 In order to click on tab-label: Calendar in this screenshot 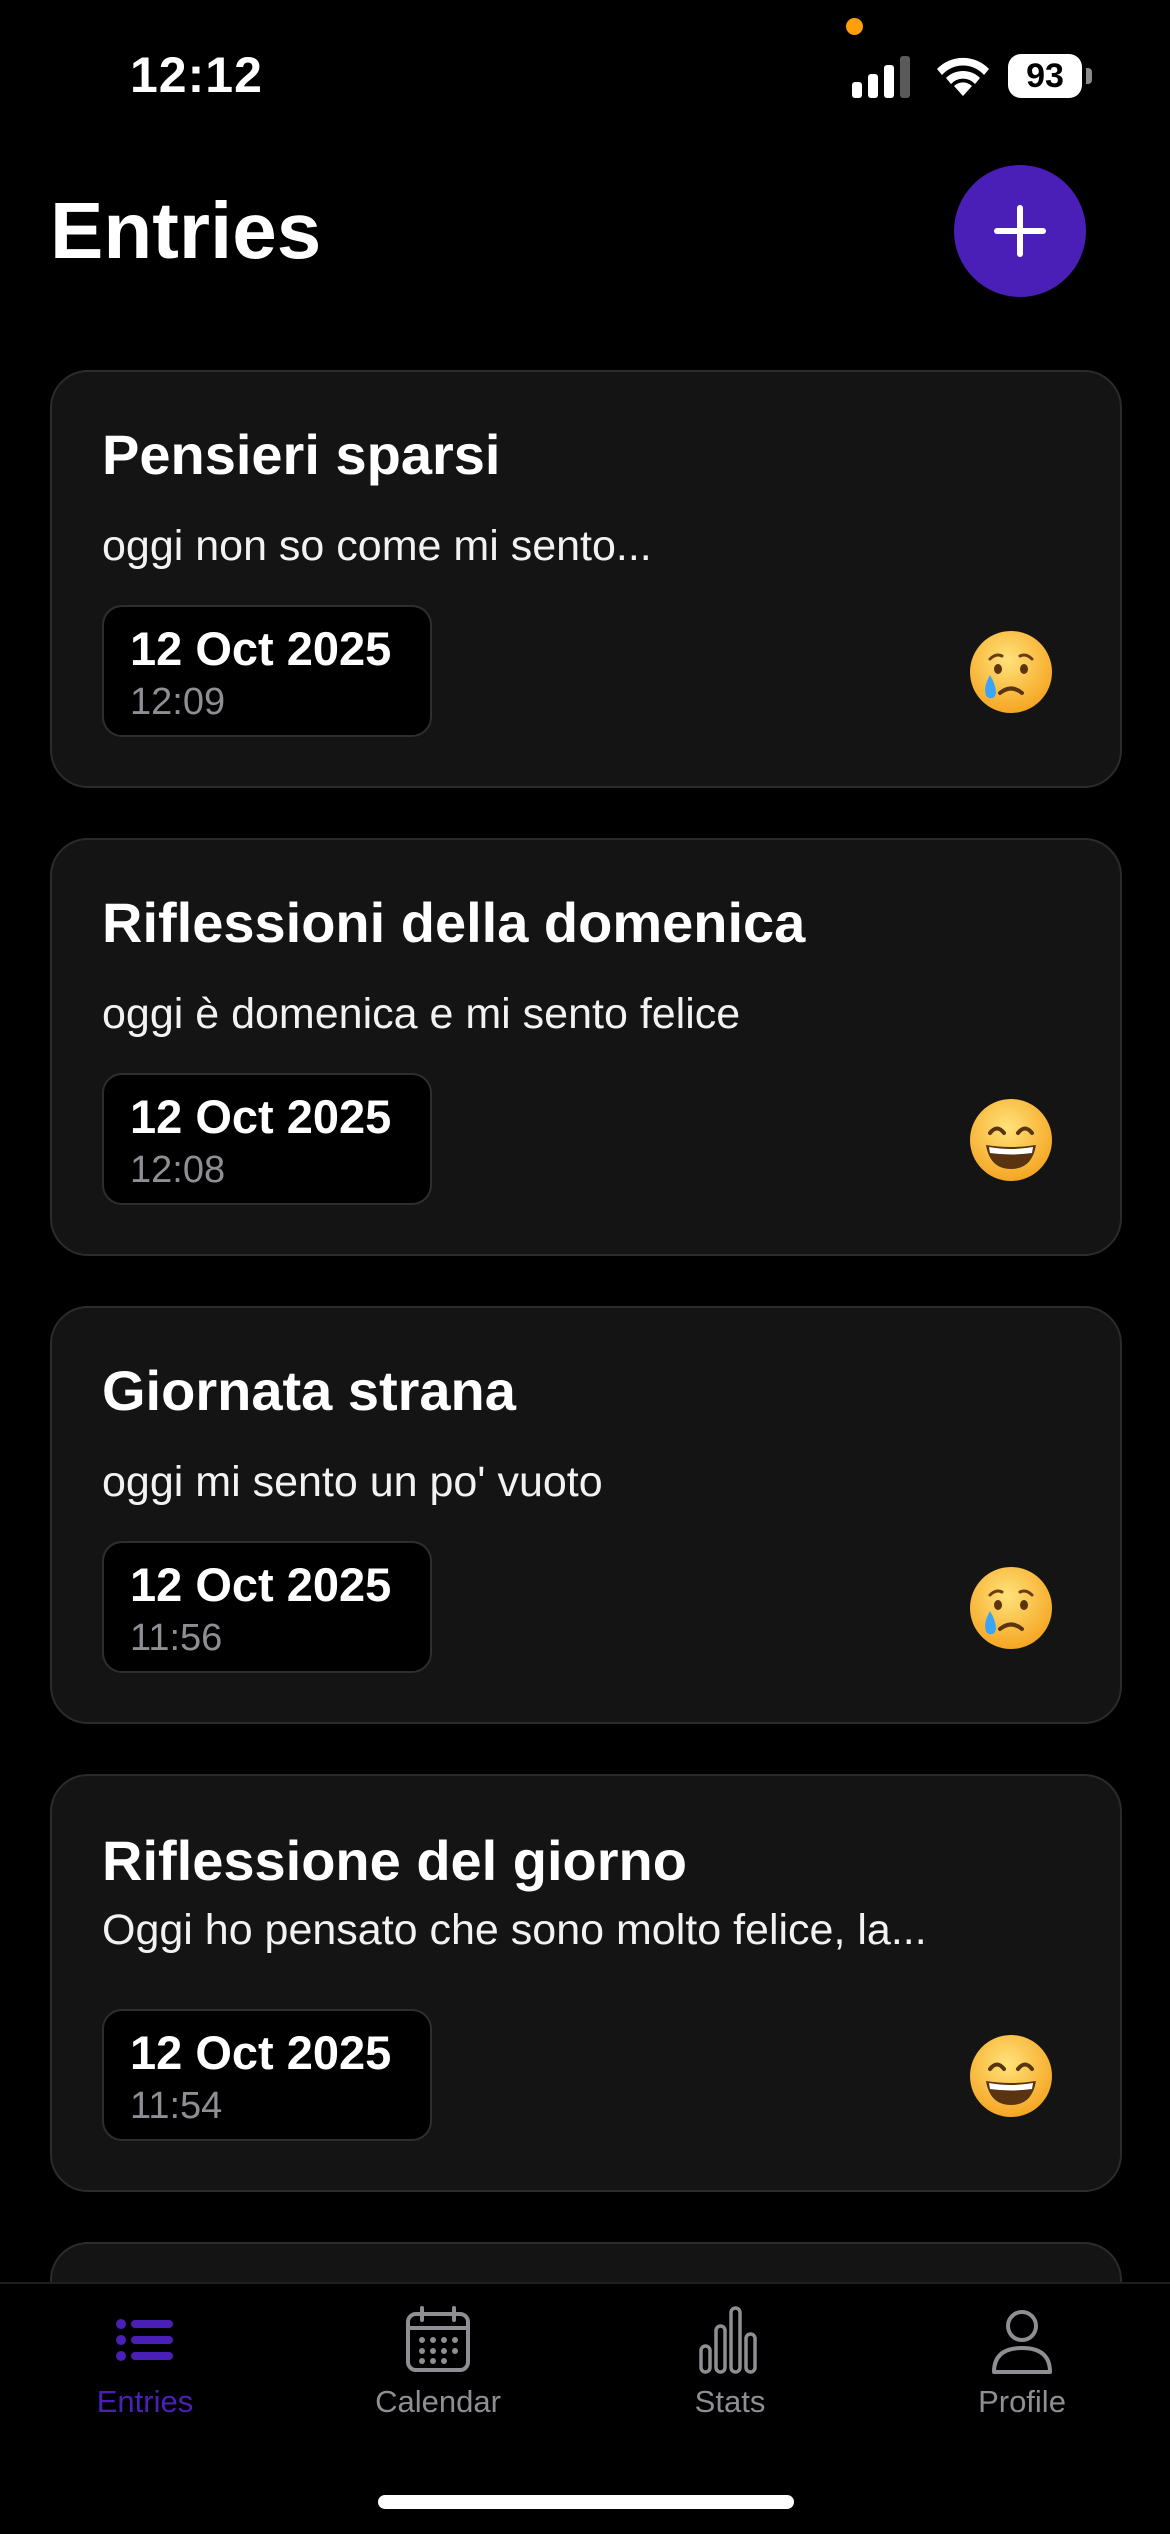, I will do `click(438, 2401)`.